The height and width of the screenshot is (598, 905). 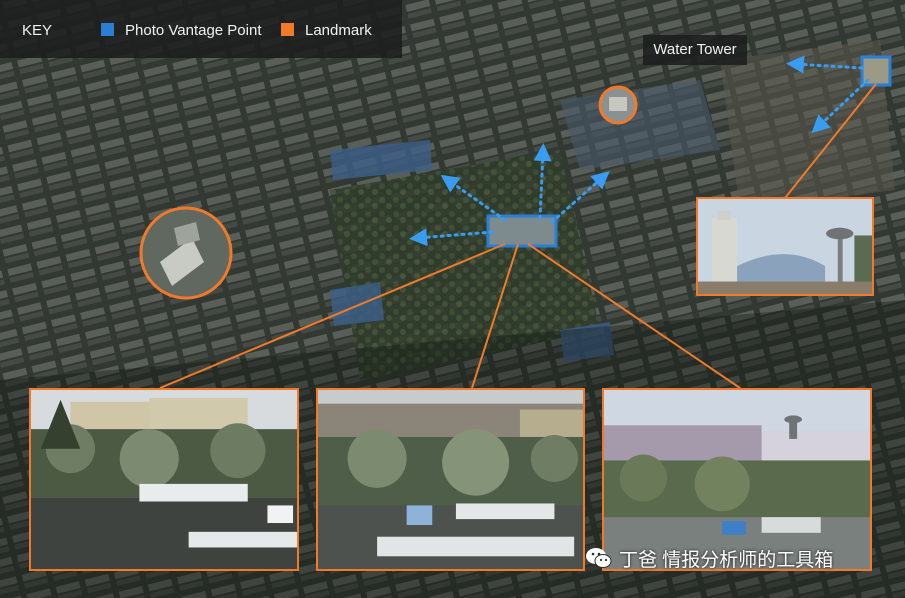 I want to click on watermark: 丁爸 情报分析师的工具箱, so click(x=709, y=558).